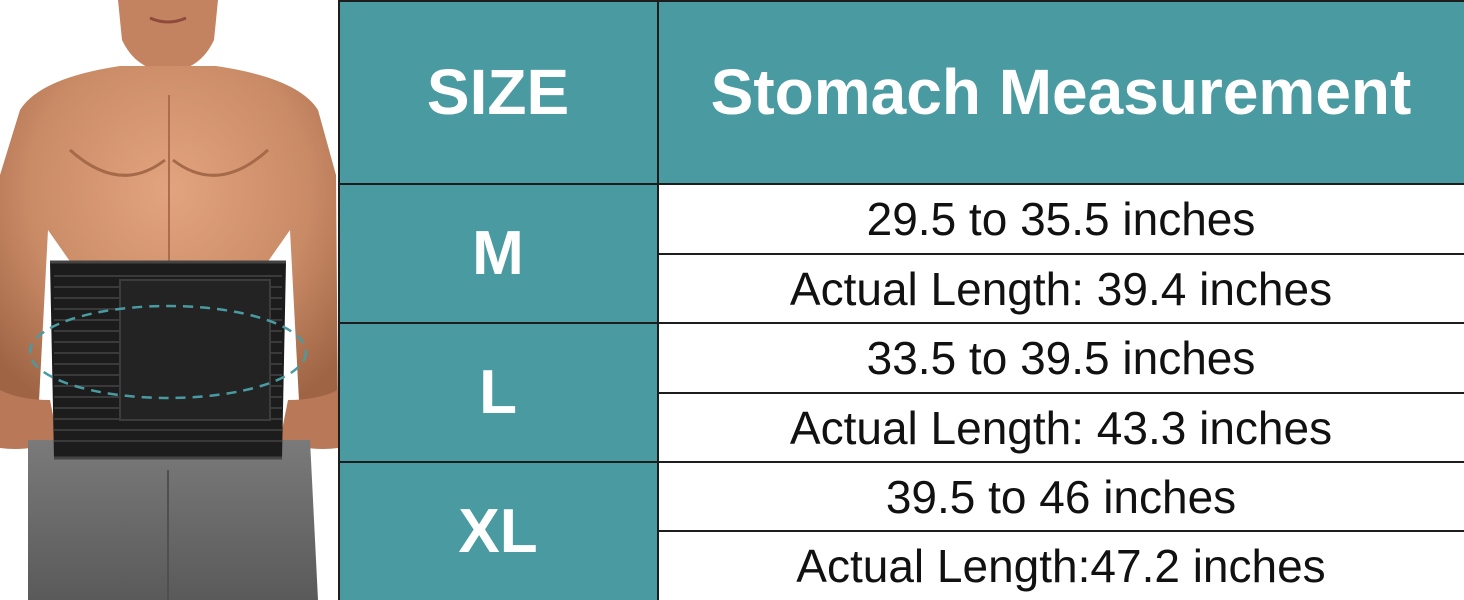 The image size is (1464, 600). What do you see at coordinates (498, 392) in the screenshot?
I see `size-cell-l: L` at bounding box center [498, 392].